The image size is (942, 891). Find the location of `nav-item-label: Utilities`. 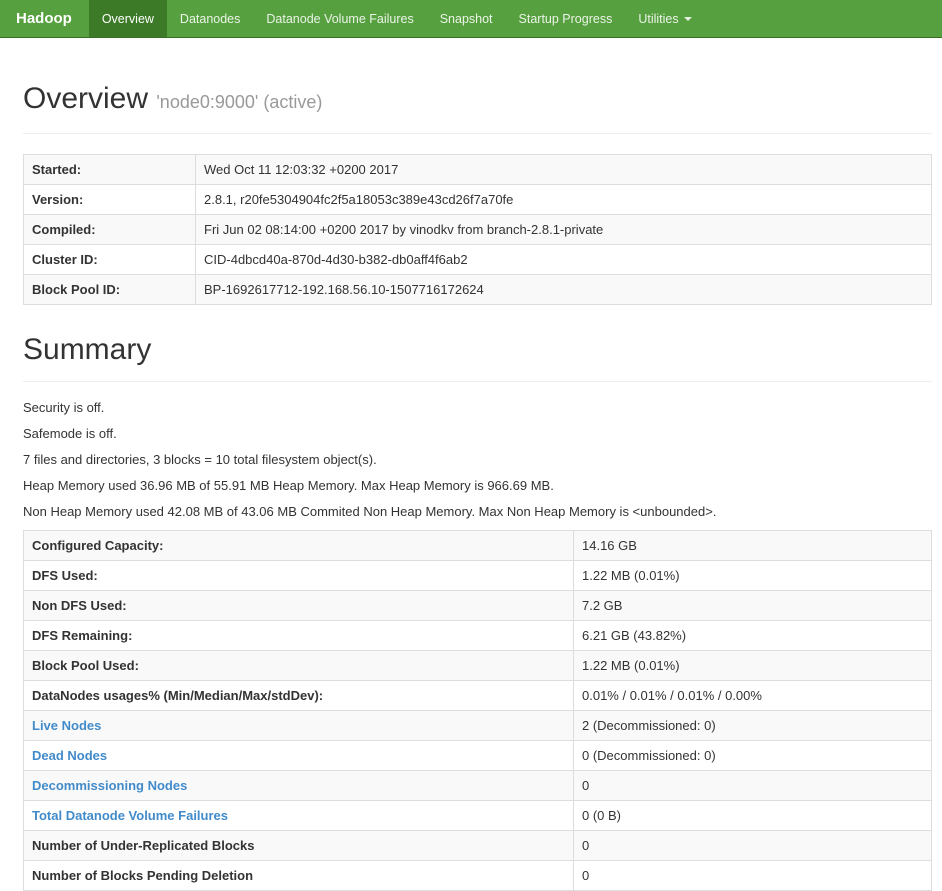

nav-item-label: Utilities is located at coordinates (658, 18).